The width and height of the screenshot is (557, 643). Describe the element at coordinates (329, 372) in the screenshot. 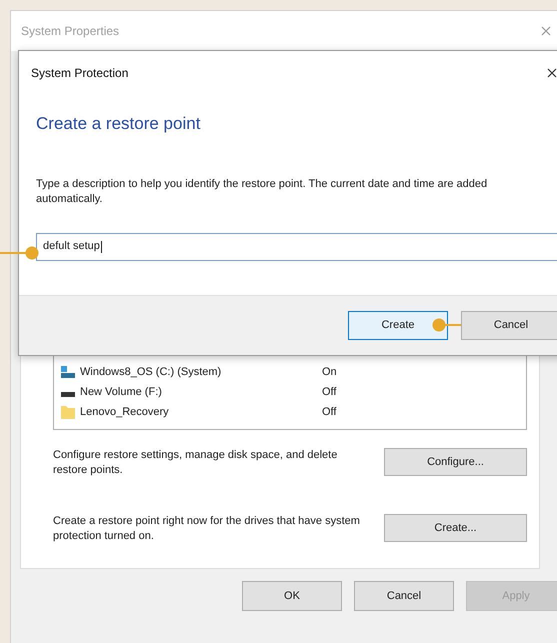

I see `protection-status: On` at that location.